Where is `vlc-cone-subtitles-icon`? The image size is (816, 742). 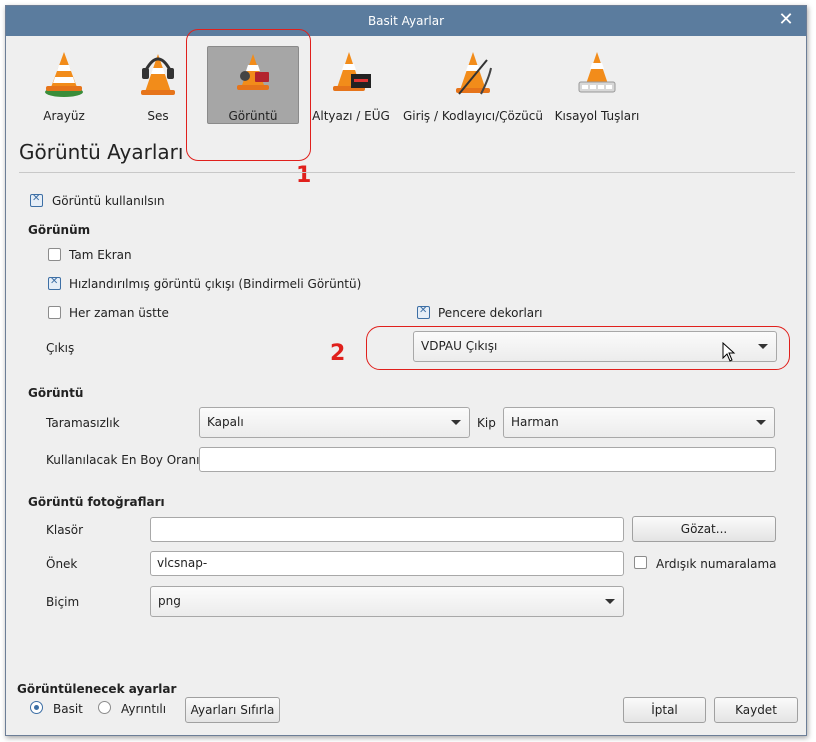
vlc-cone-subtitles-icon is located at coordinates (352, 71).